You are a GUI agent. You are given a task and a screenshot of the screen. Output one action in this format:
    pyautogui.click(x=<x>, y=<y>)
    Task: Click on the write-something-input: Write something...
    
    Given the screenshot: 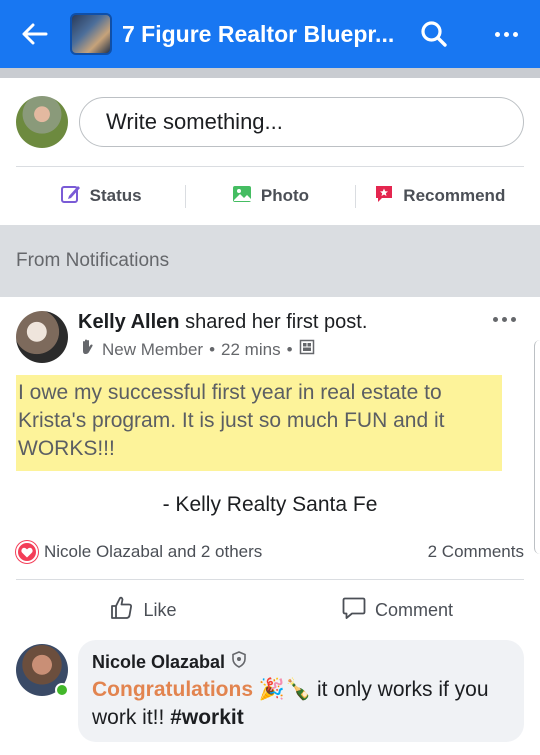 What is the action you would take?
    pyautogui.click(x=301, y=122)
    